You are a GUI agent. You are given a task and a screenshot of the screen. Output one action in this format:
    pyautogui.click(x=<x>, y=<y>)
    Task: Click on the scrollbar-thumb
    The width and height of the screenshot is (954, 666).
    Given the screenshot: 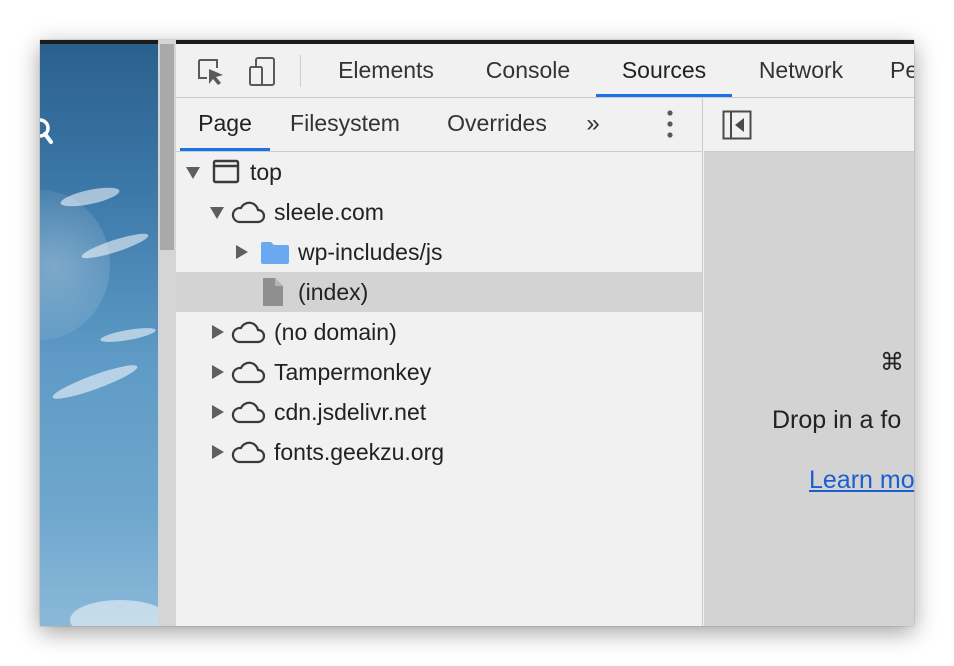 What is the action you would take?
    pyautogui.click(x=167, y=147)
    